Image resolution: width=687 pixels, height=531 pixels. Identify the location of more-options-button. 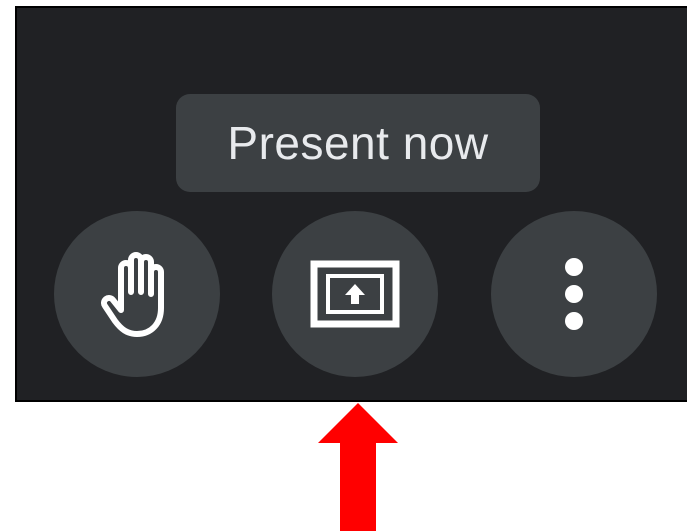
(574, 294).